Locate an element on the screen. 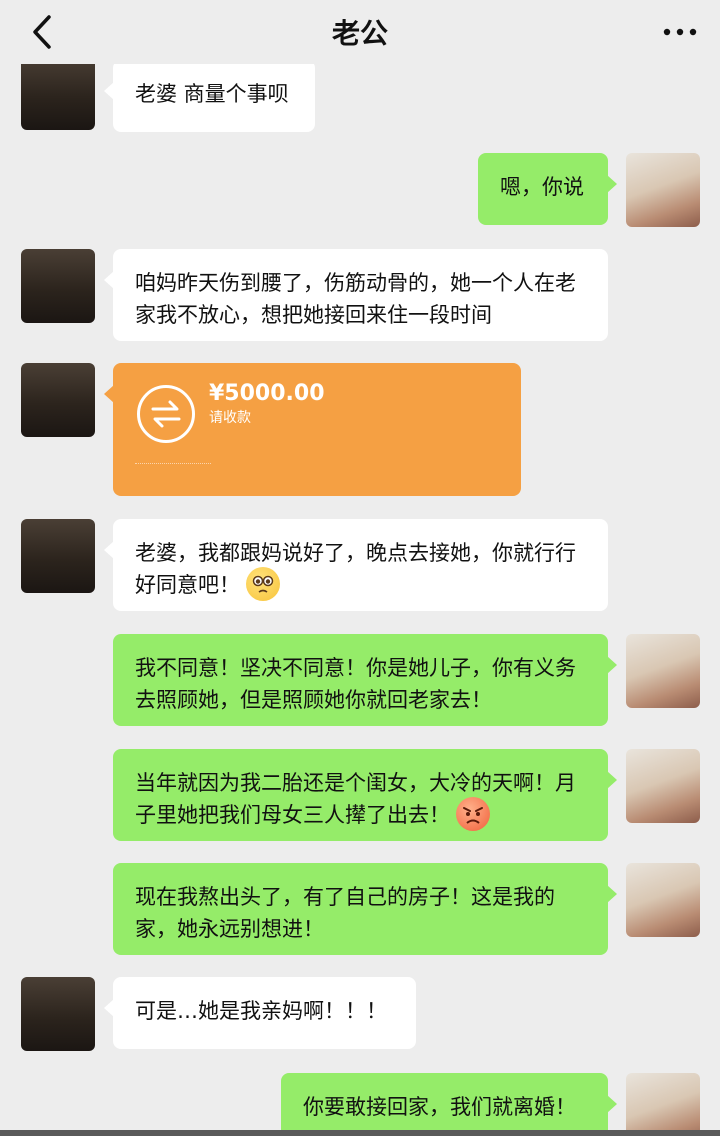 The image size is (720, 1136). transfer-icon is located at coordinates (166, 414).